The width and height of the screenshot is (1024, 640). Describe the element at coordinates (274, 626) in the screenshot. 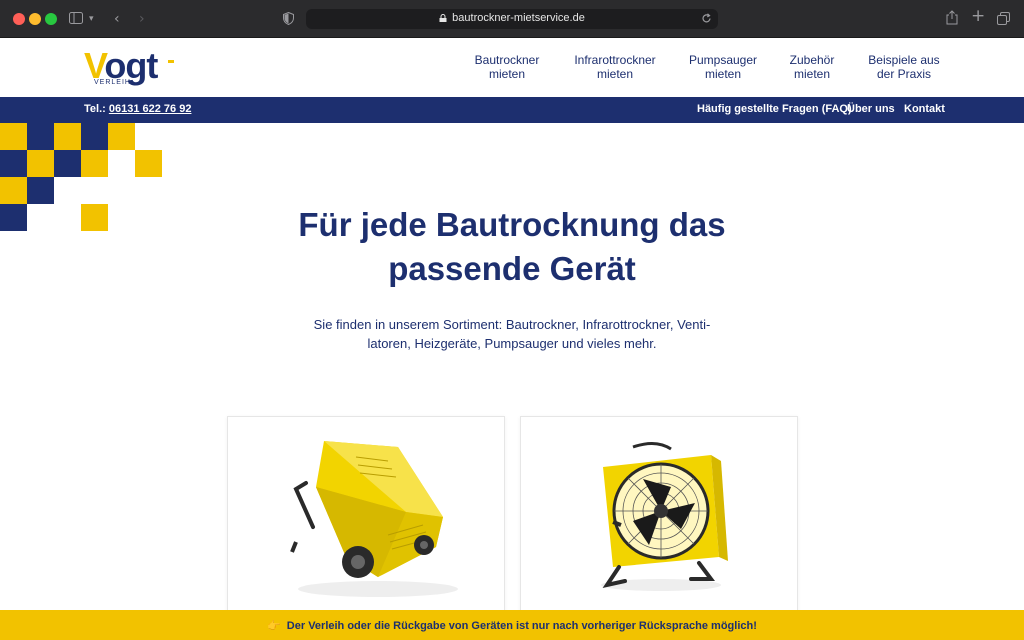

I see `pointing-hand-icon: 👉` at that location.